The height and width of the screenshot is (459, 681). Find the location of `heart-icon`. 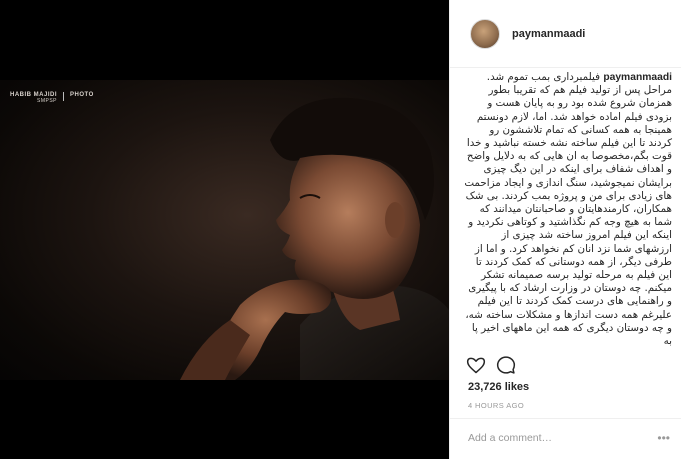

heart-icon is located at coordinates (476, 365).